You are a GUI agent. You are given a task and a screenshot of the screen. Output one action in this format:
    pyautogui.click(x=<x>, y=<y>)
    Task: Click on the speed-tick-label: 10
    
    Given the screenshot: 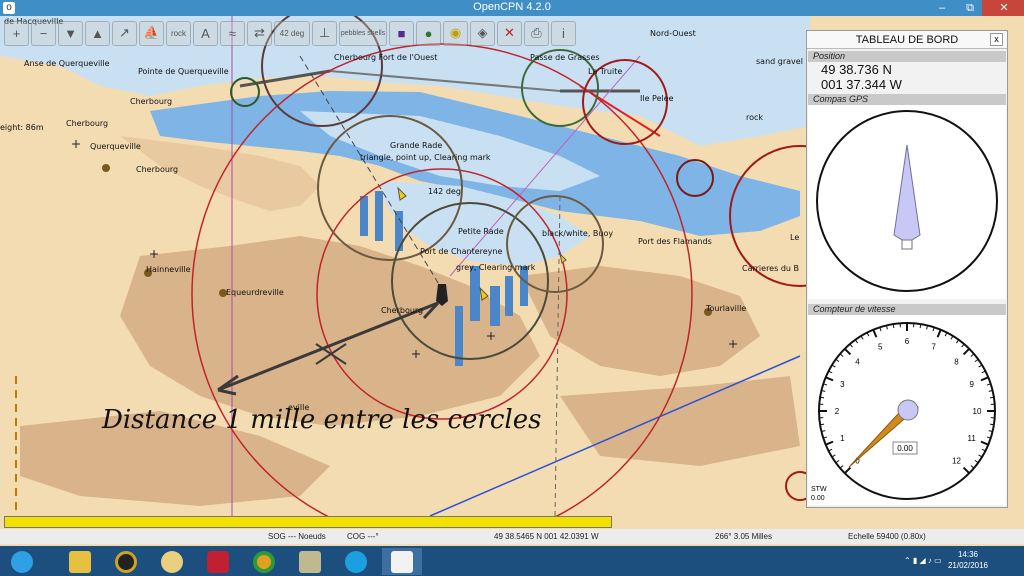 What is the action you would take?
    pyautogui.click(x=977, y=411)
    